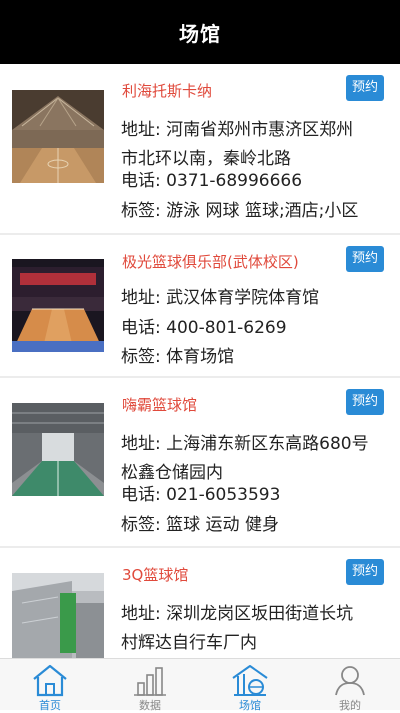 The width and height of the screenshot is (400, 713). I want to click on venue-name: 极光篮球俱乐部(武体校区), so click(210, 261).